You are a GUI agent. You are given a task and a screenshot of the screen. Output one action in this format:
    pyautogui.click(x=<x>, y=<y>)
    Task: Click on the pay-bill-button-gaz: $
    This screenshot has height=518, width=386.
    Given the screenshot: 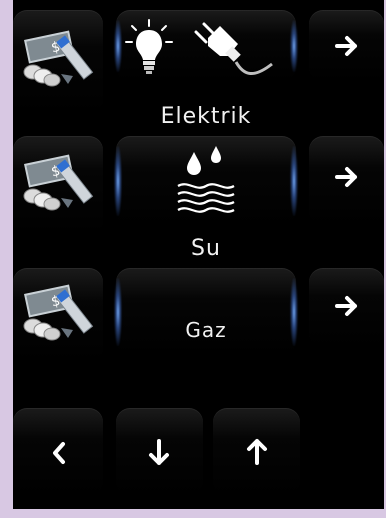 What is the action you would take?
    pyautogui.click(x=58, y=315)
    